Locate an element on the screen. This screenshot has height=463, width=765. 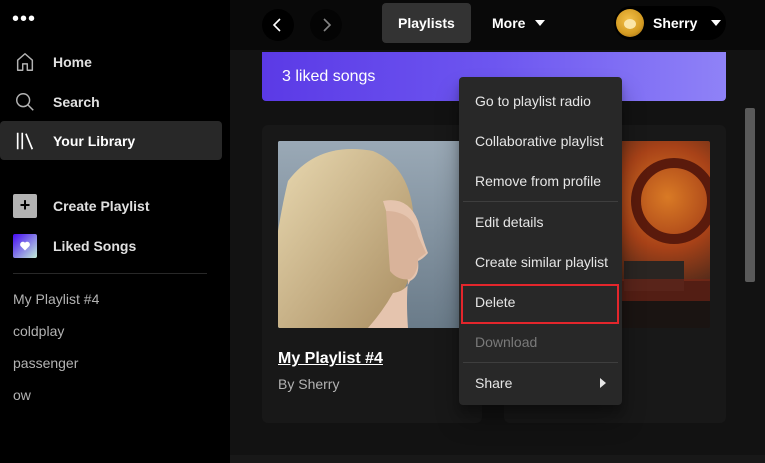
heart-icon is located at coordinates (25, 245).